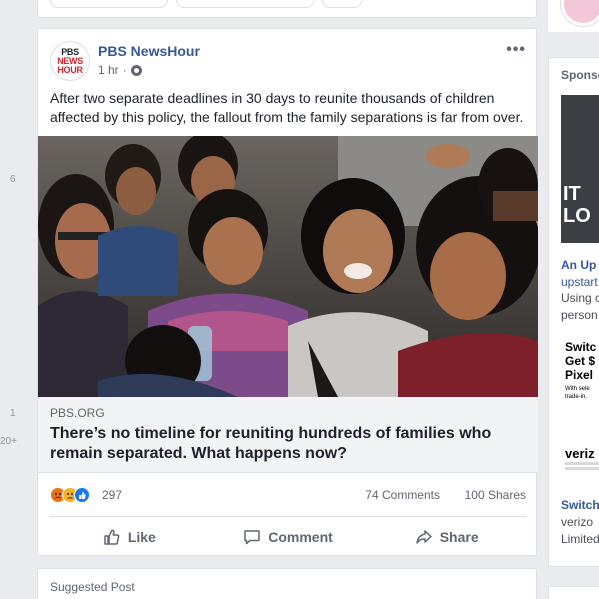 This screenshot has width=599, height=599. Describe the element at coordinates (580, 75) in the screenshot. I see `sponsored-header: Sponso` at that location.